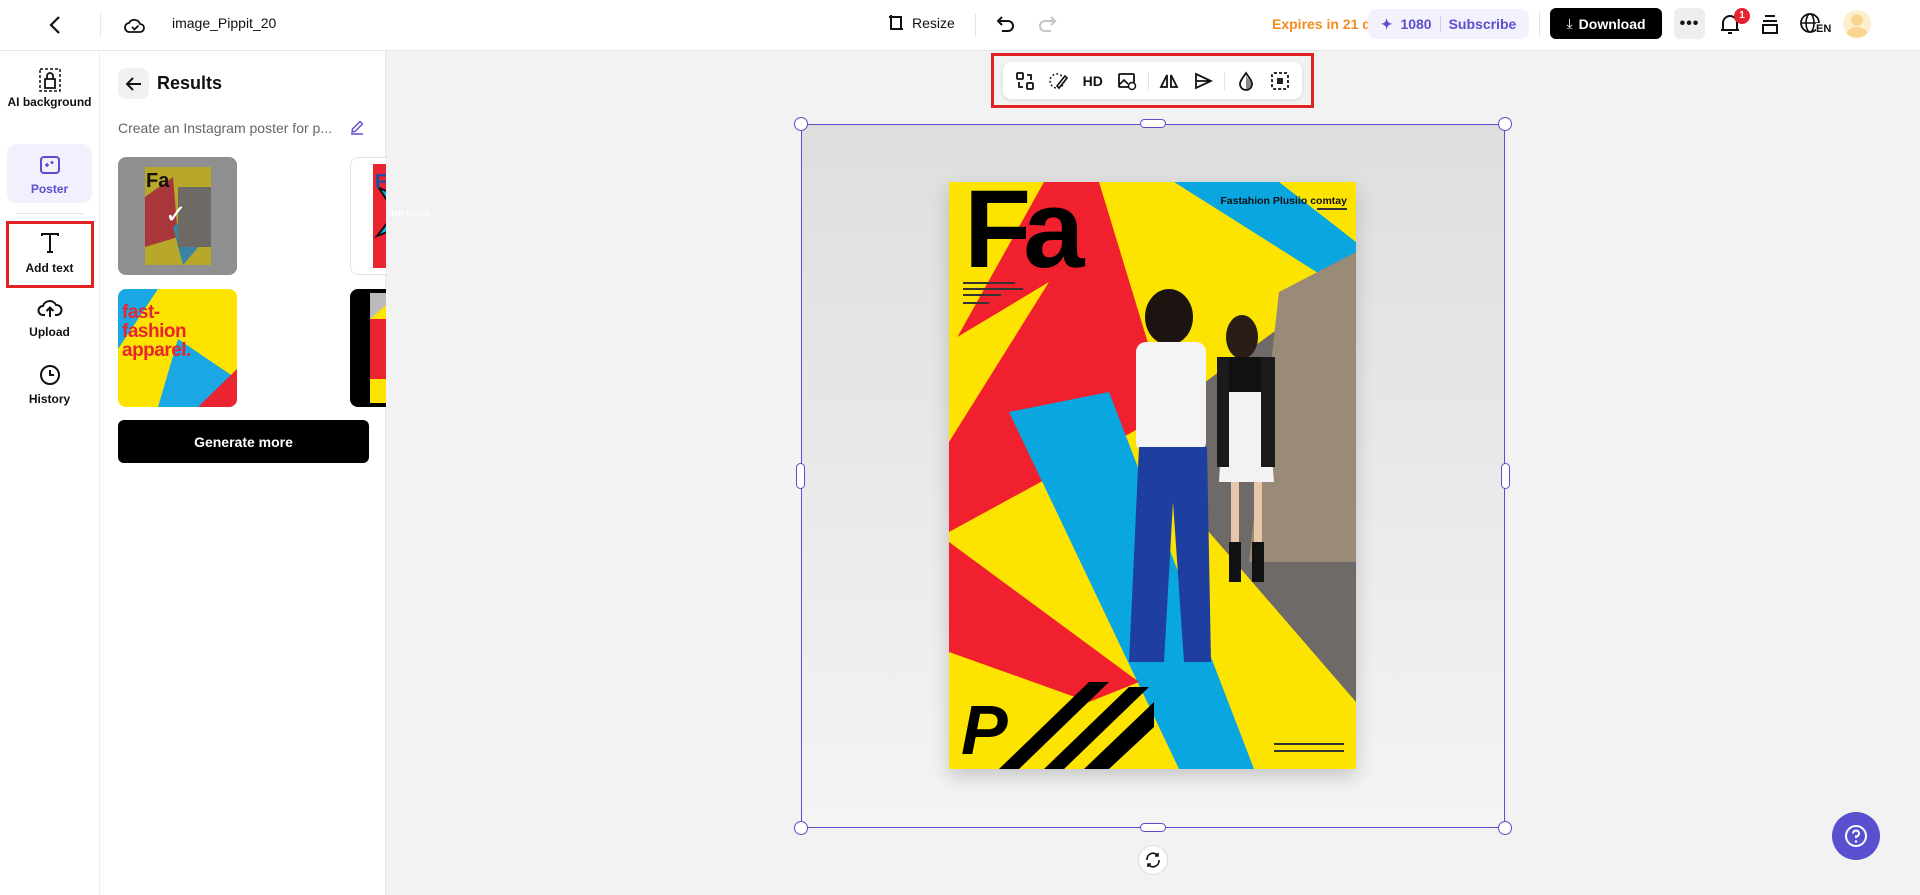  What do you see at coordinates (49, 399) in the screenshot?
I see `rail-label: History` at bounding box center [49, 399].